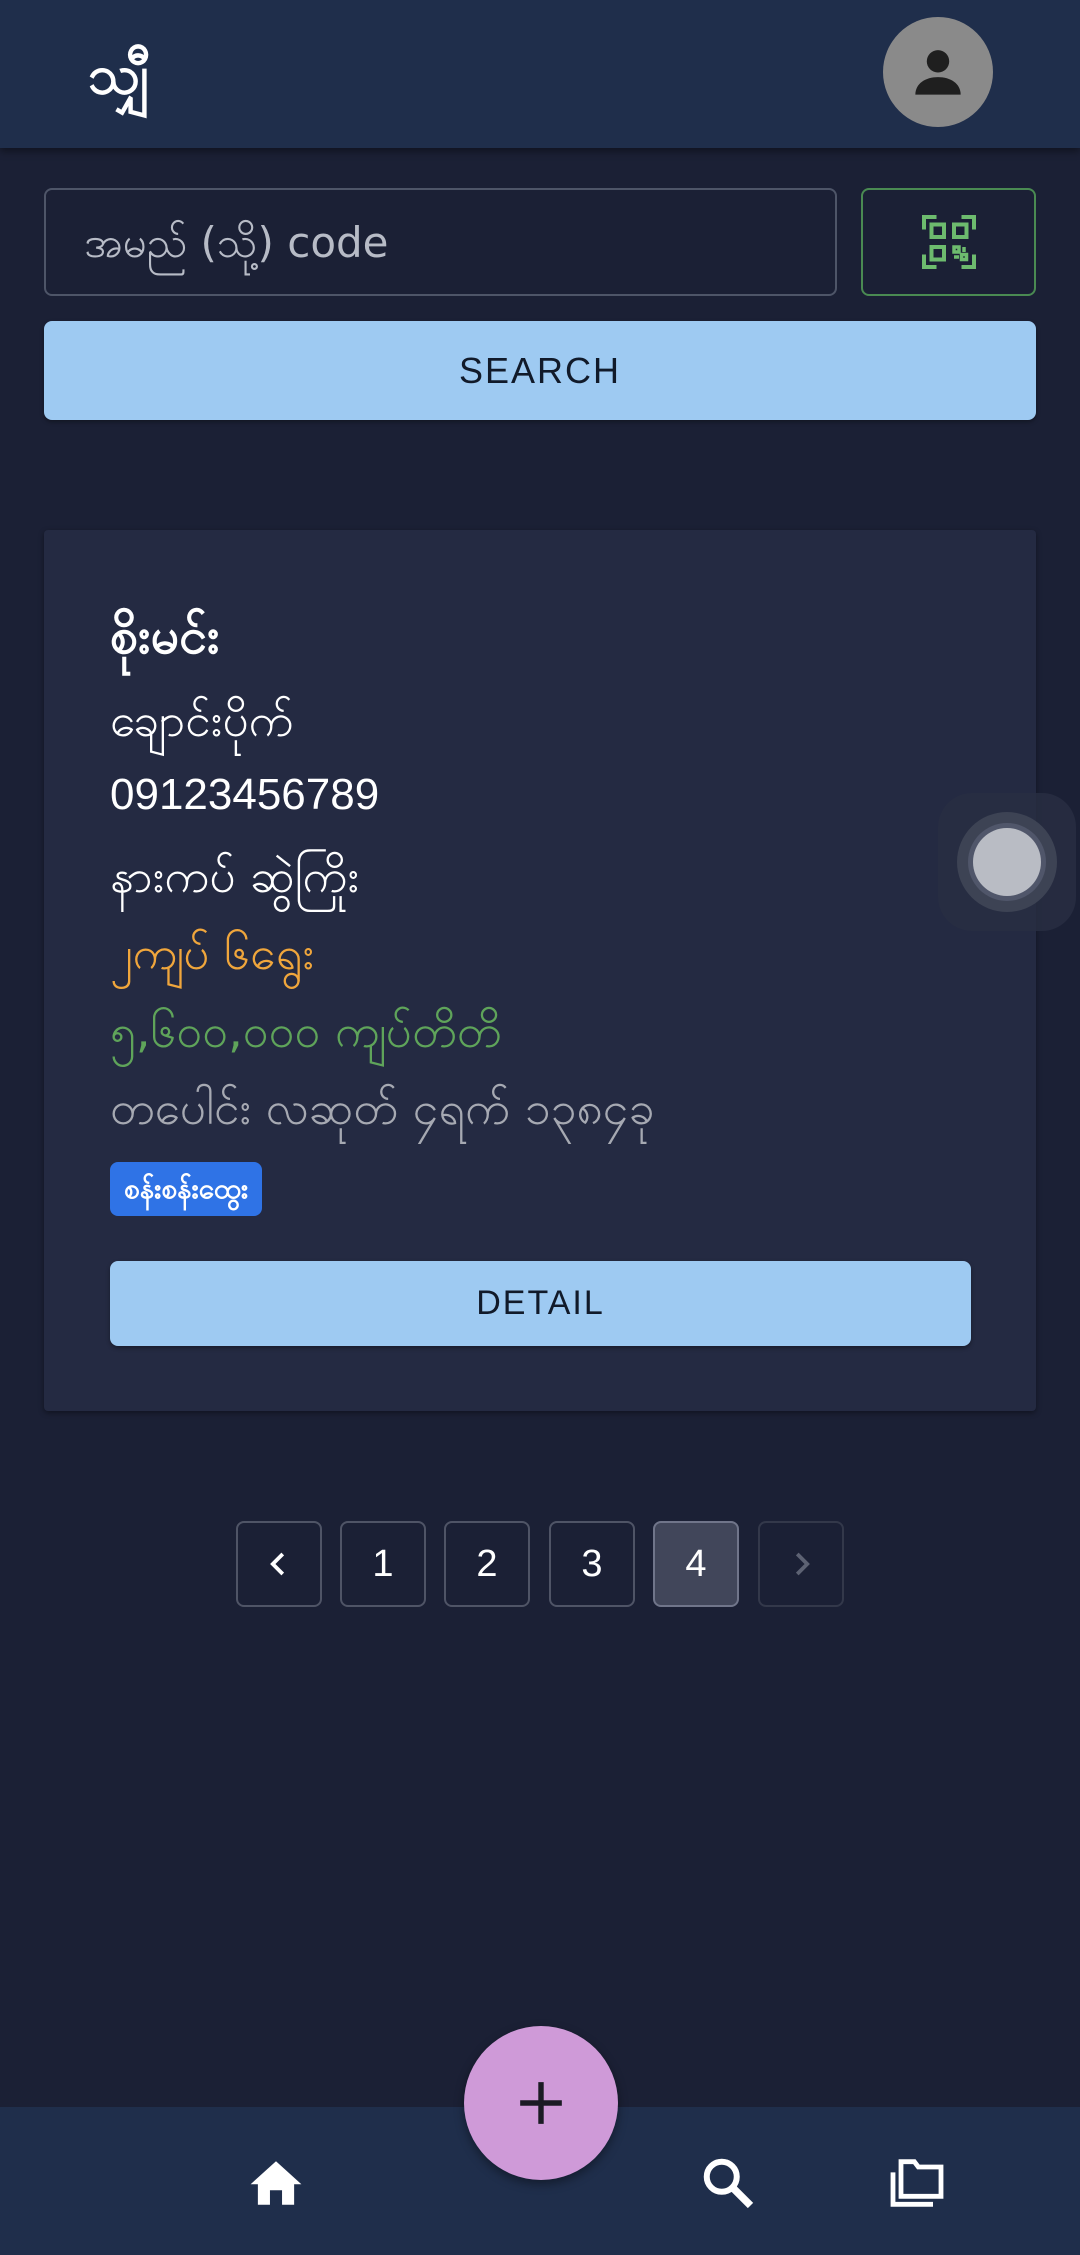 The image size is (1080, 2255). I want to click on nav-search, so click(728, 2183).